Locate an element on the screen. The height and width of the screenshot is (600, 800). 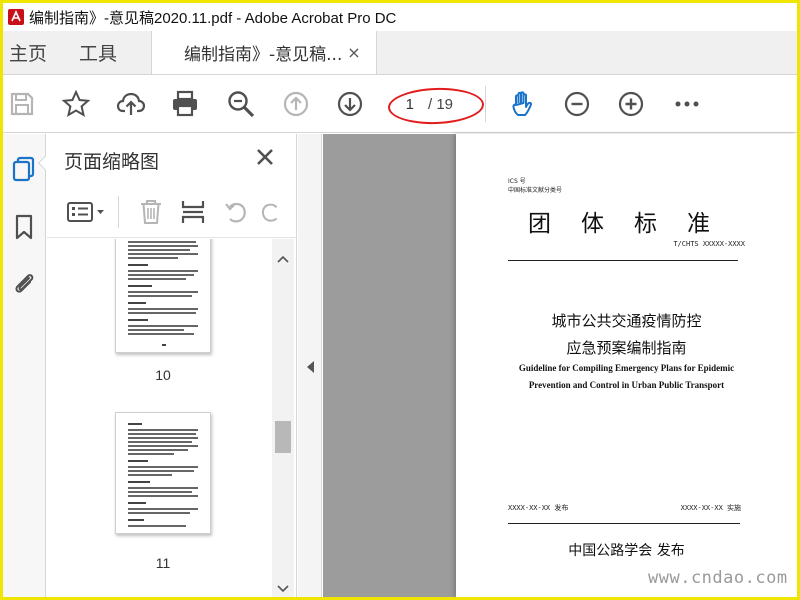
previous-page-icon is located at coordinates (296, 104).